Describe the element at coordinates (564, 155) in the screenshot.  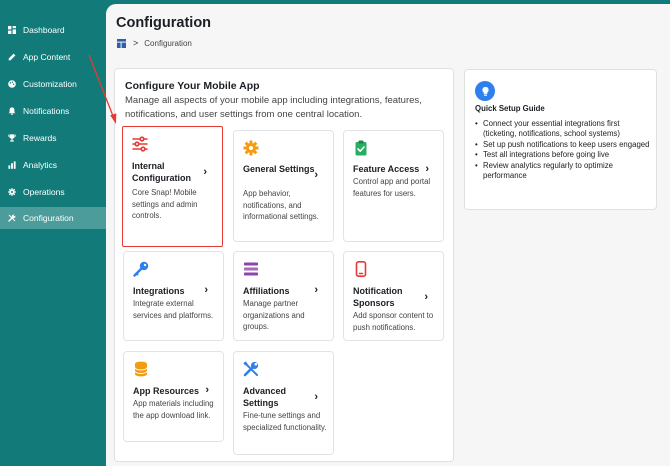
I see `list-item: Test all integrations before going live` at that location.